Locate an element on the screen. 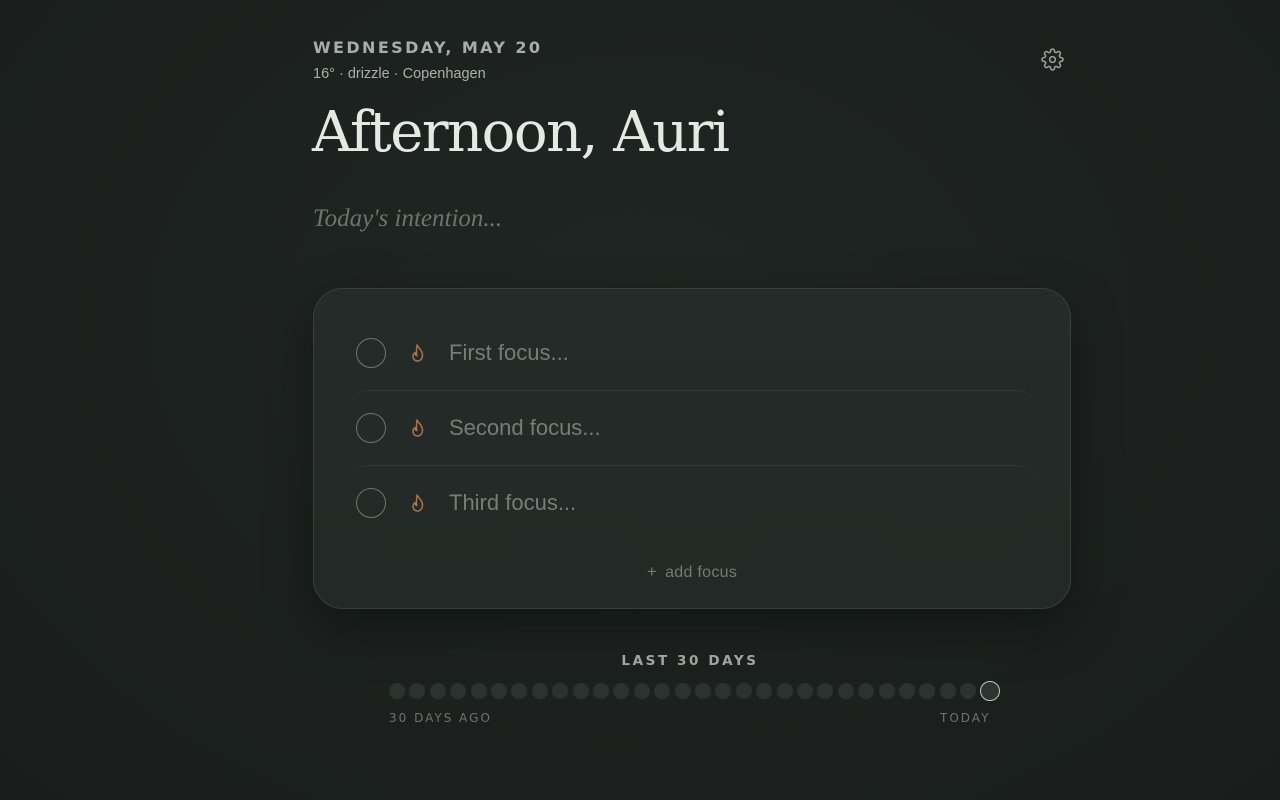 Image resolution: width=1280 pixels, height=800 pixels. add-focus-button: + add focus is located at coordinates (692, 572).